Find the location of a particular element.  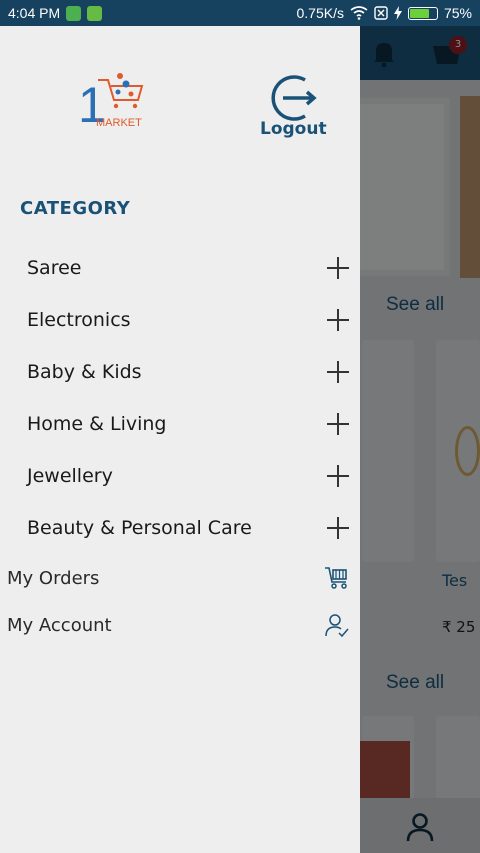

category-item-jewellery: Jewellery is located at coordinates (188, 476).